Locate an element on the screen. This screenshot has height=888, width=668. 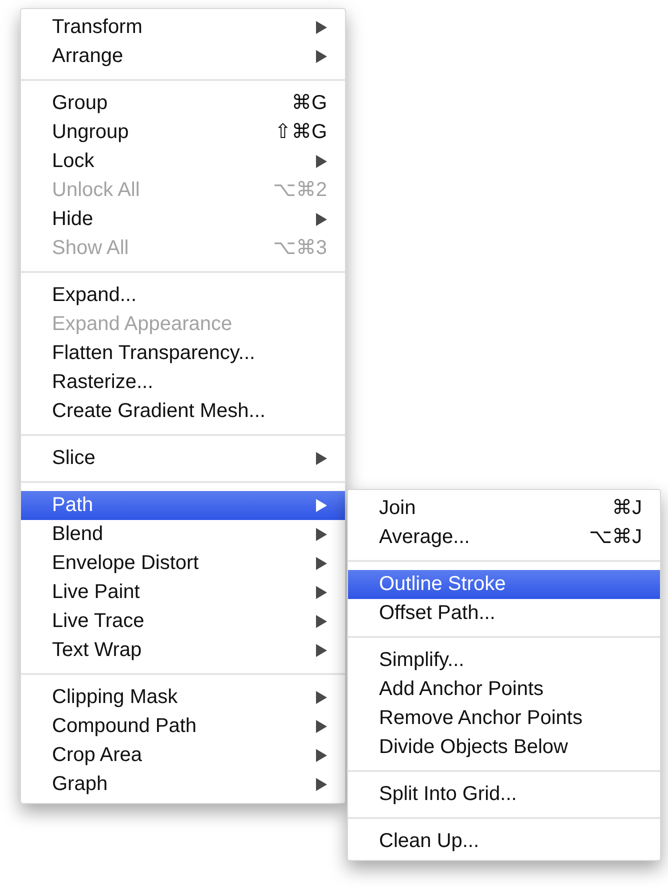
shortcut-text: ⌥⌘3 is located at coordinates (299, 248).